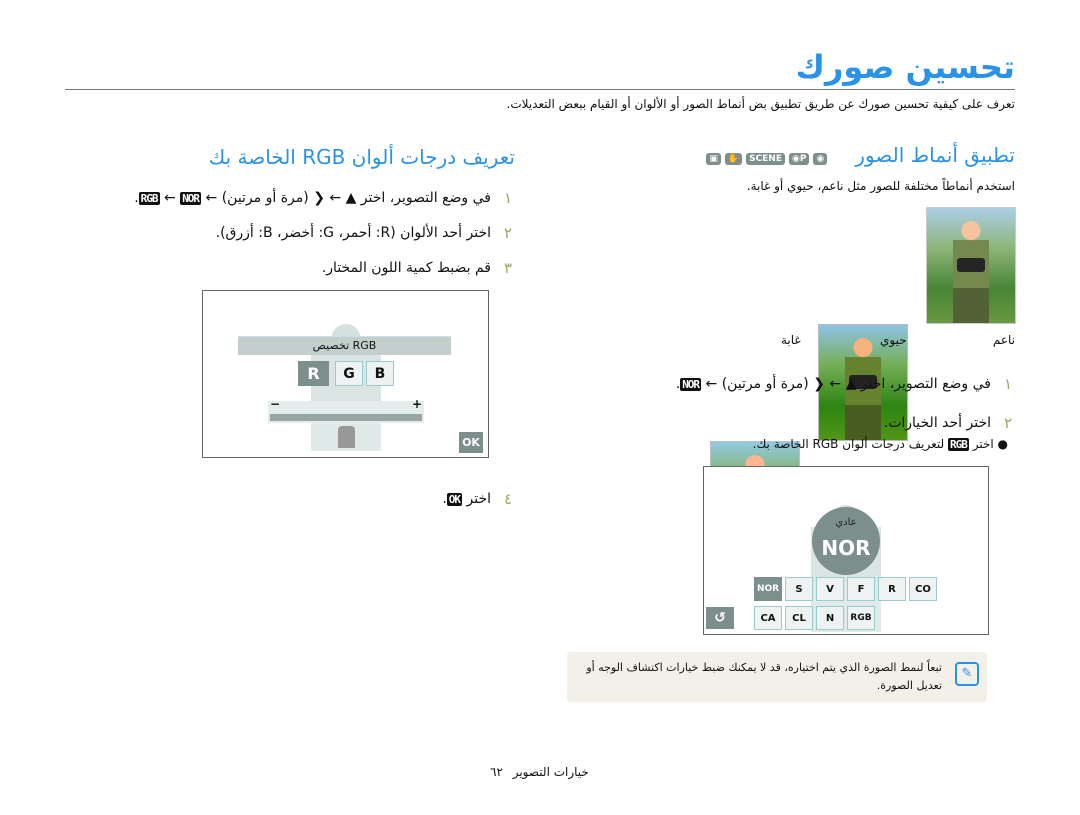  I want to click on movie-icon: ▣, so click(713, 158).